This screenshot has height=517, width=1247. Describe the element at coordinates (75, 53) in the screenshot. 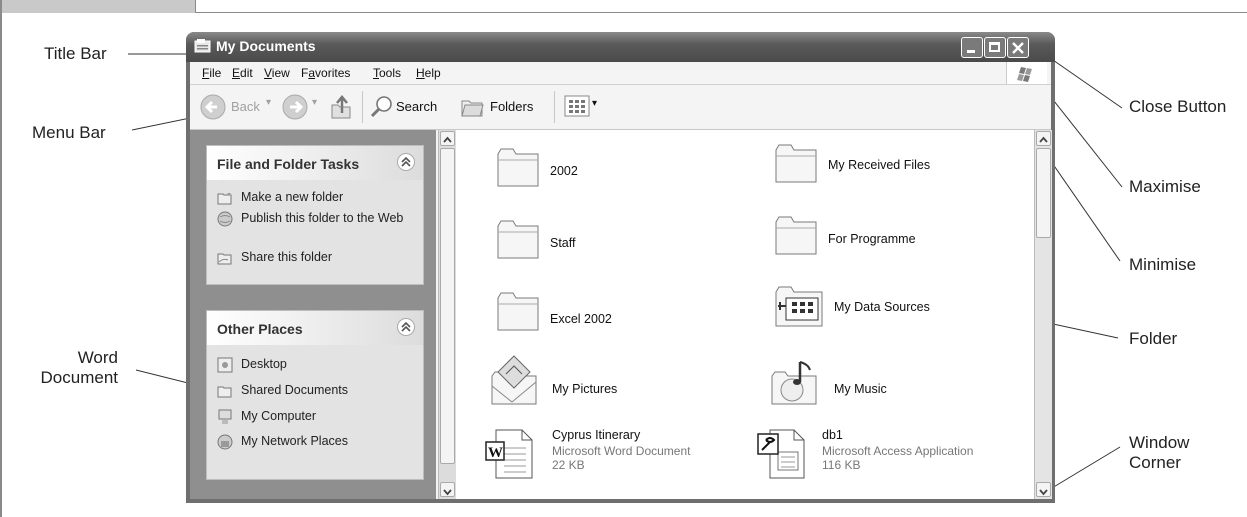

I see `callout-title-bar: Title Bar` at that location.